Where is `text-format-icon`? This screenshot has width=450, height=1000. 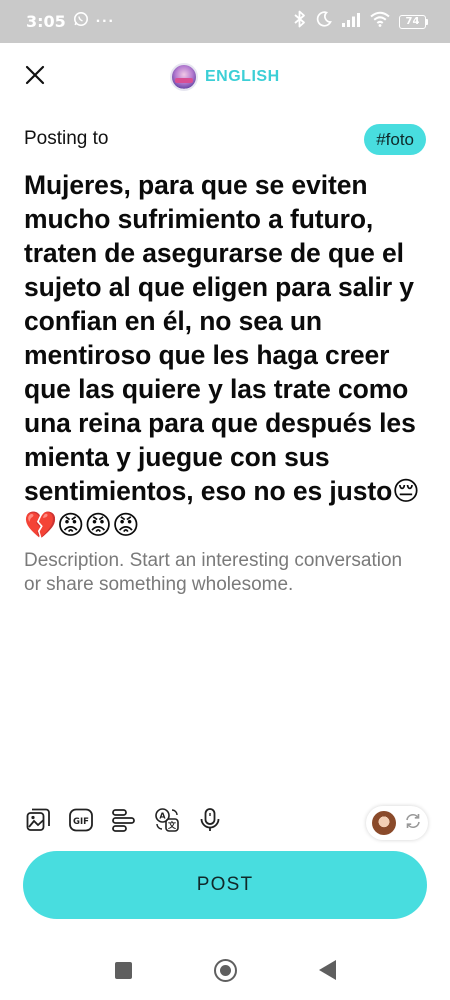
text-format-icon is located at coordinates (124, 822).